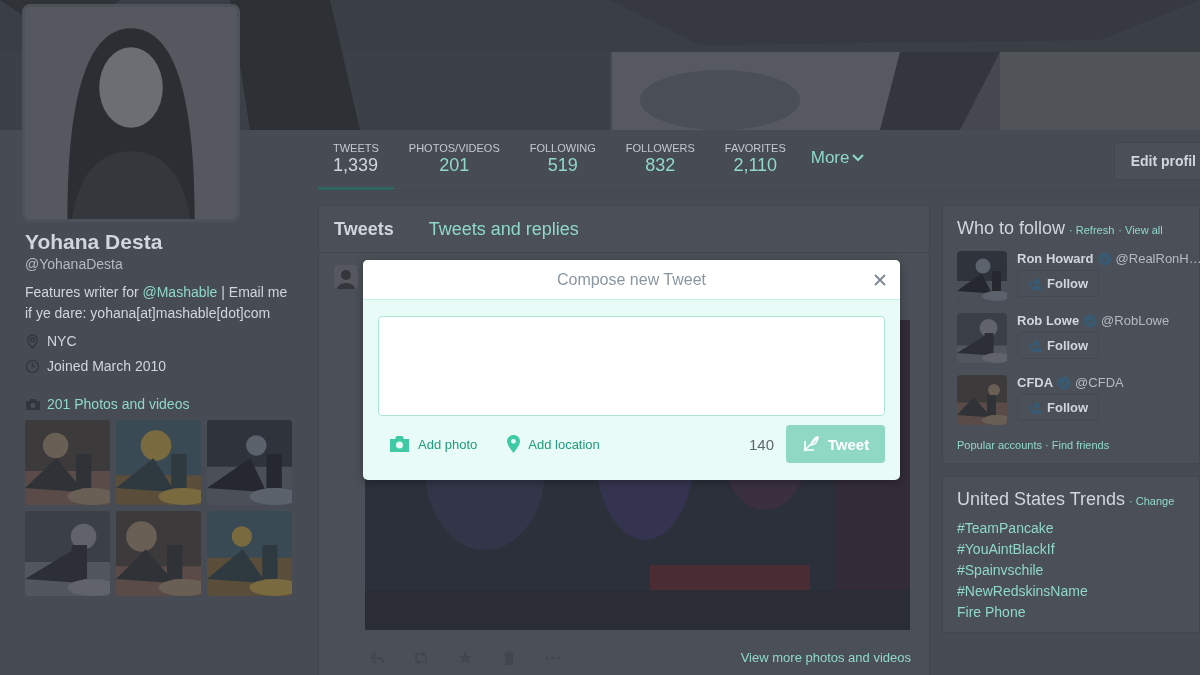 This screenshot has height=675, width=1200. What do you see at coordinates (1000, 570) in the screenshot?
I see `trend-link: #Spainvschile` at bounding box center [1000, 570].